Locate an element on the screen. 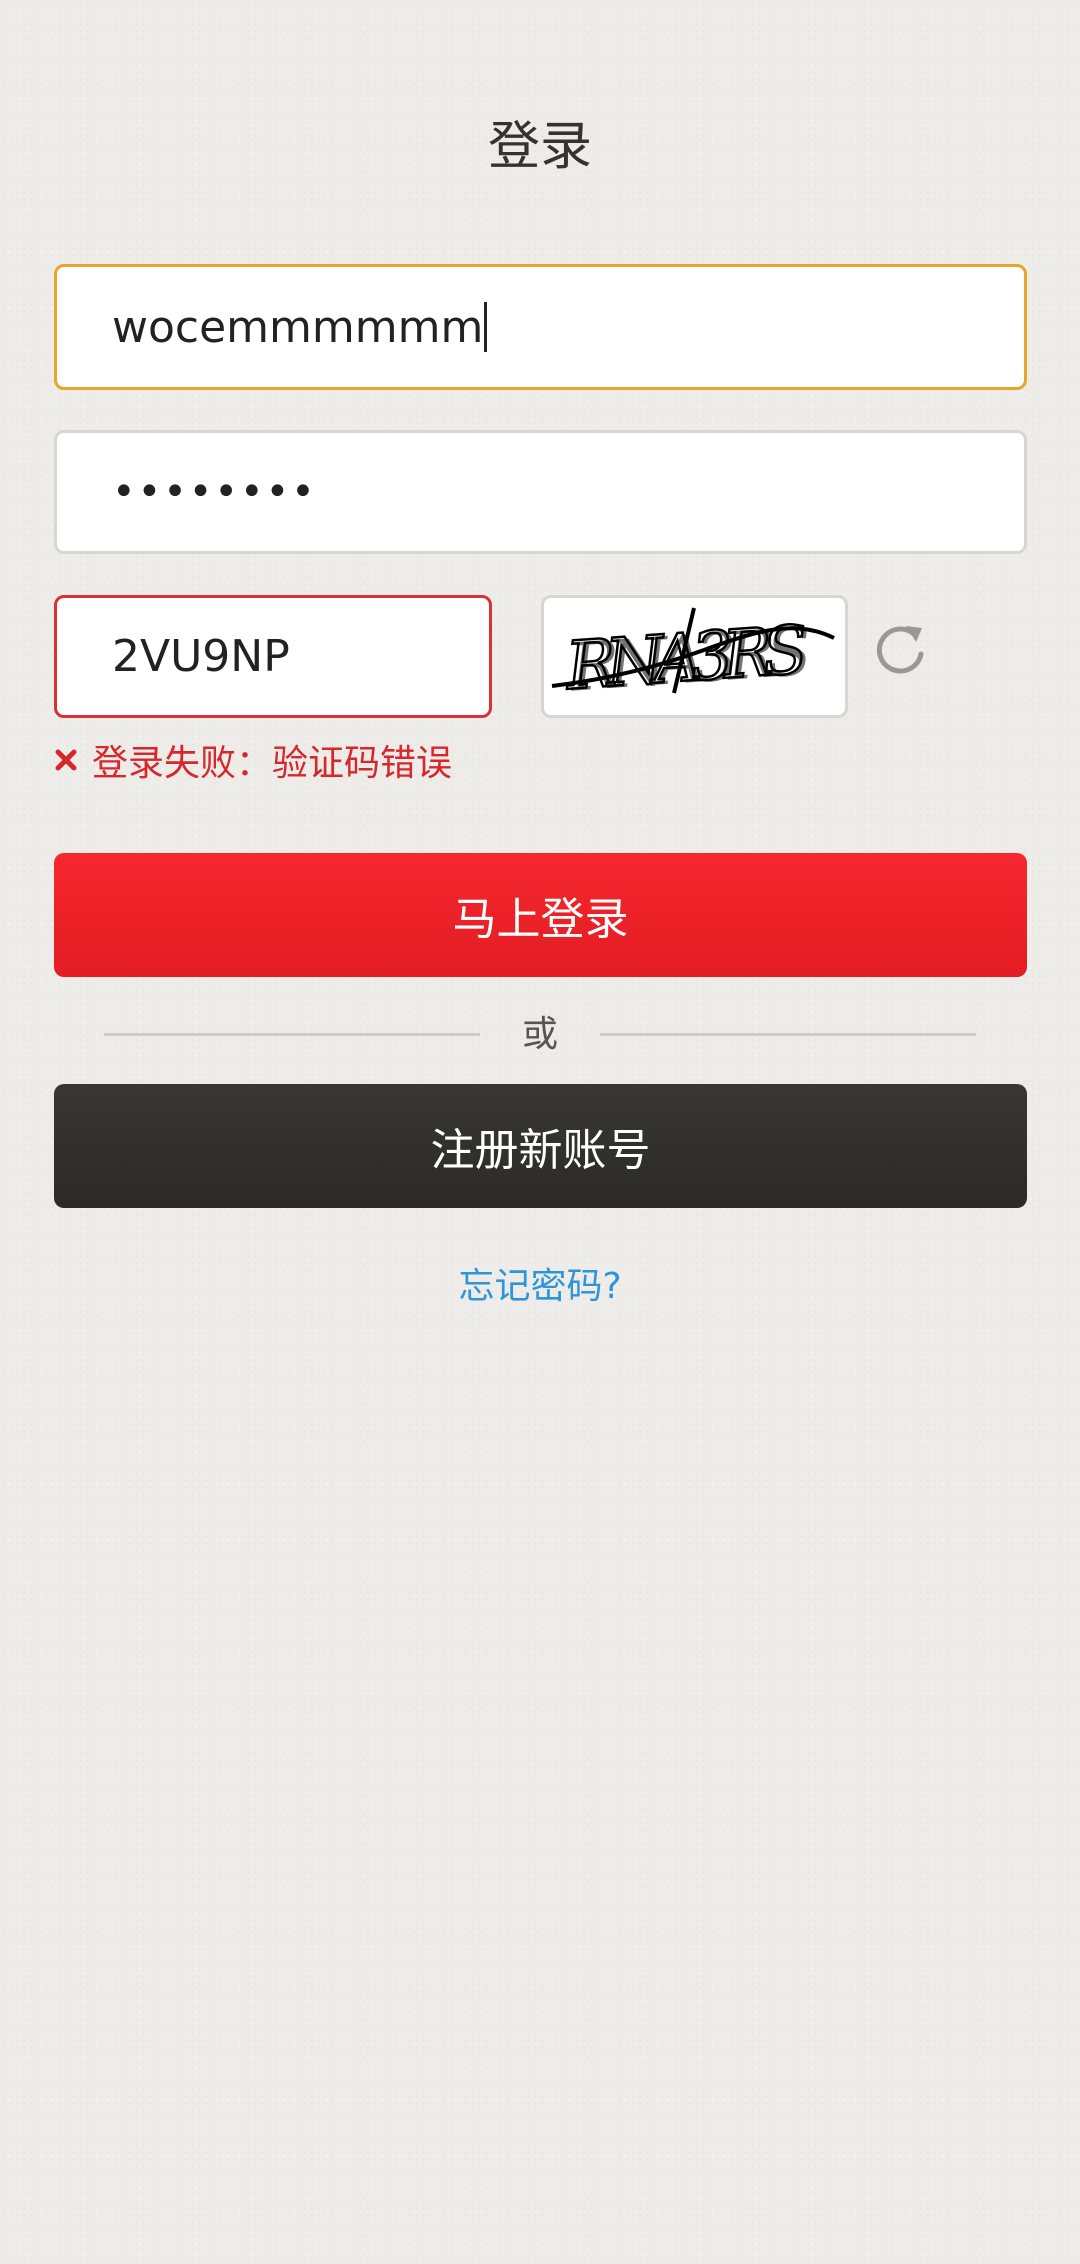 The image size is (1080, 2264). svg-text: RNA3RS is located at coordinates (690, 660).